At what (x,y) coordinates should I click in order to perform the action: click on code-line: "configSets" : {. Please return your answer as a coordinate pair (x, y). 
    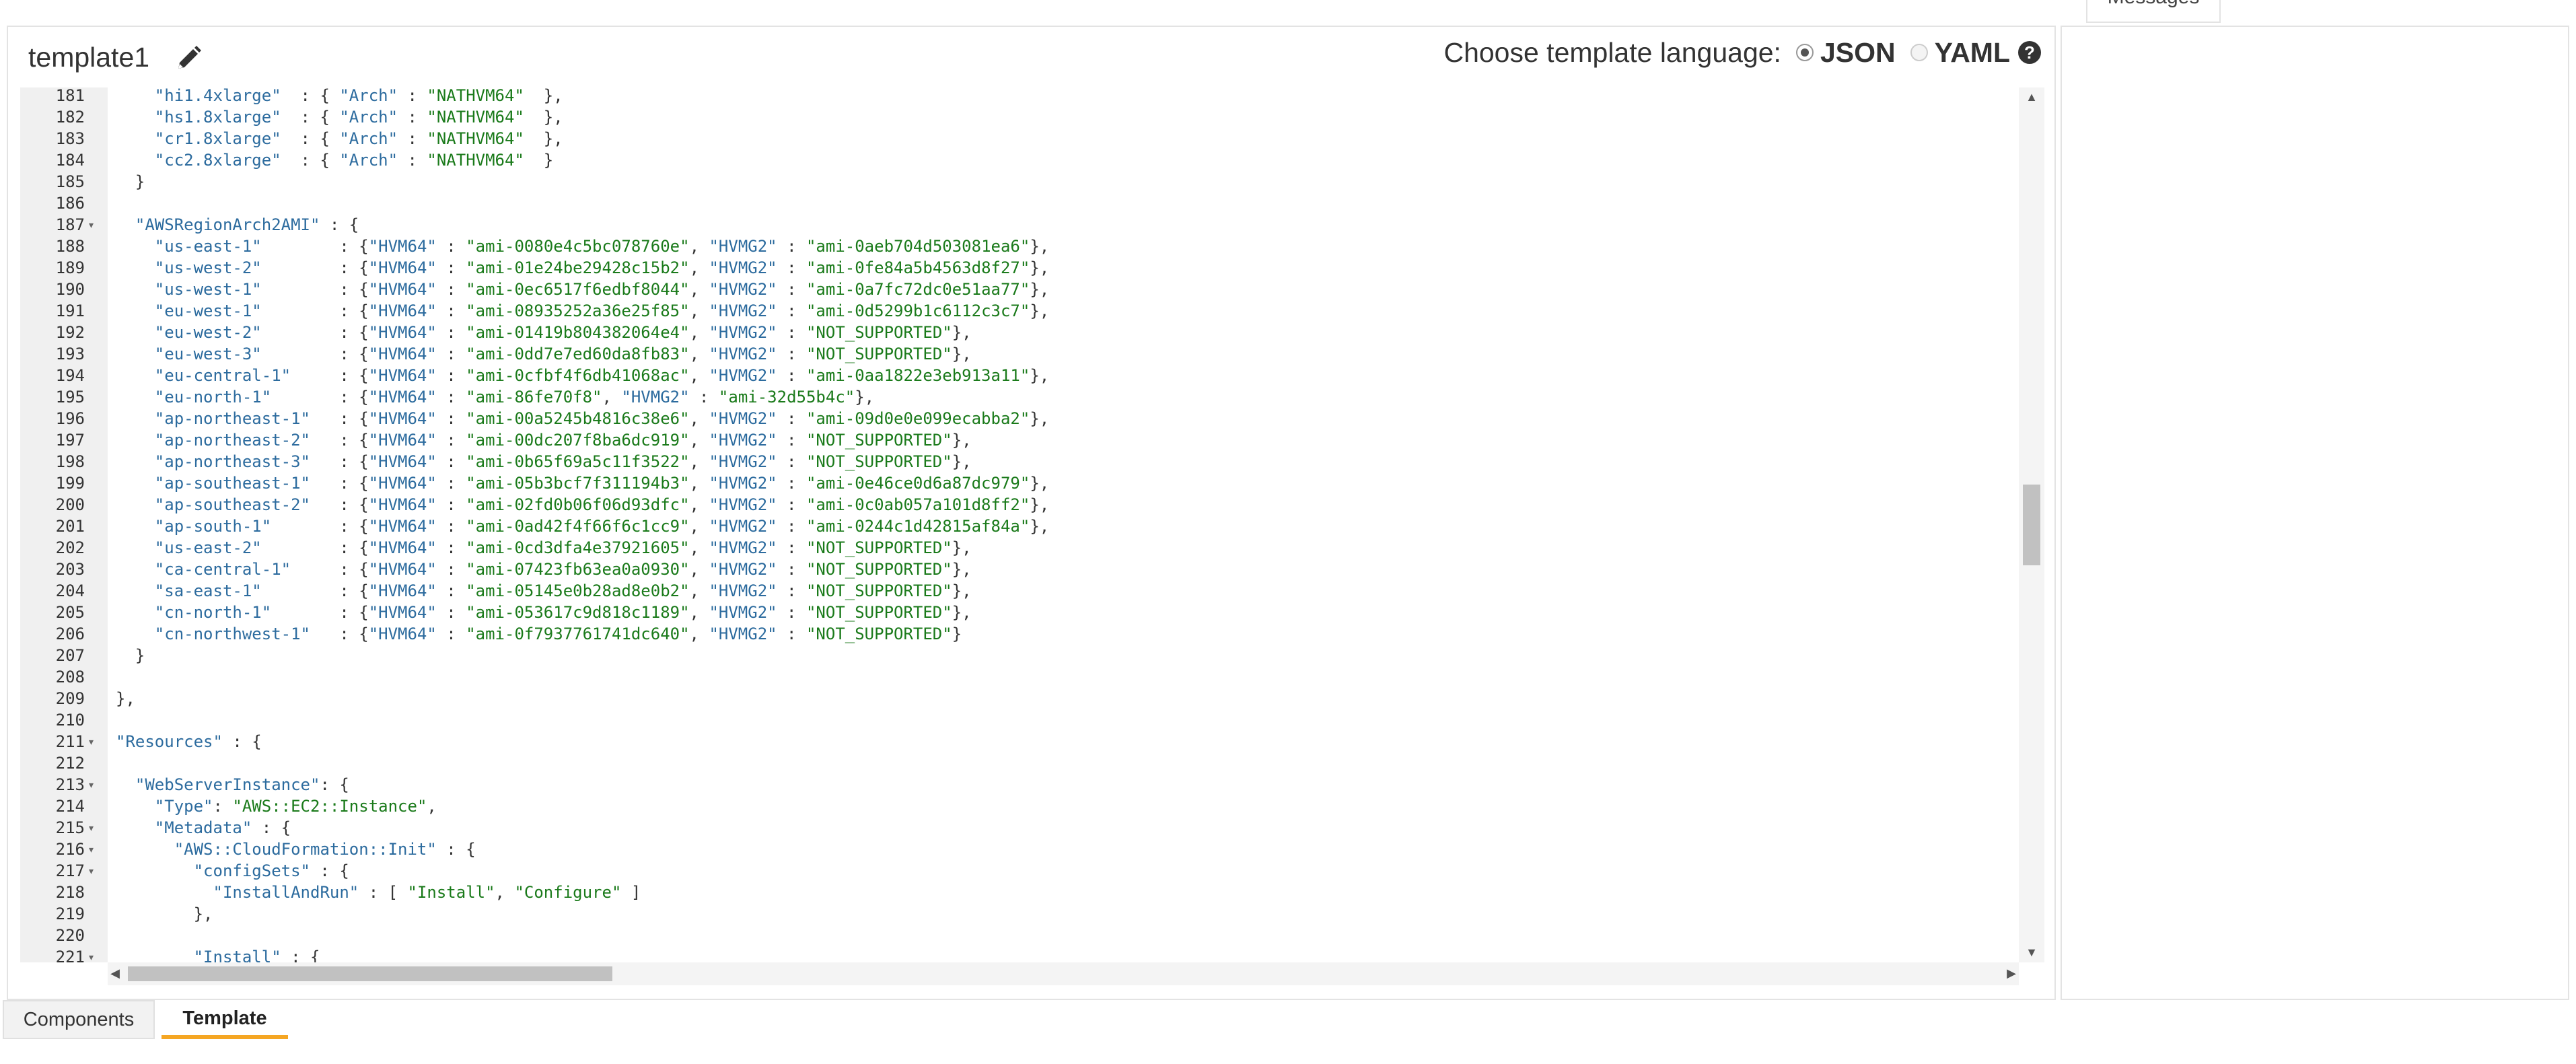
    Looking at the image, I should click on (232, 871).